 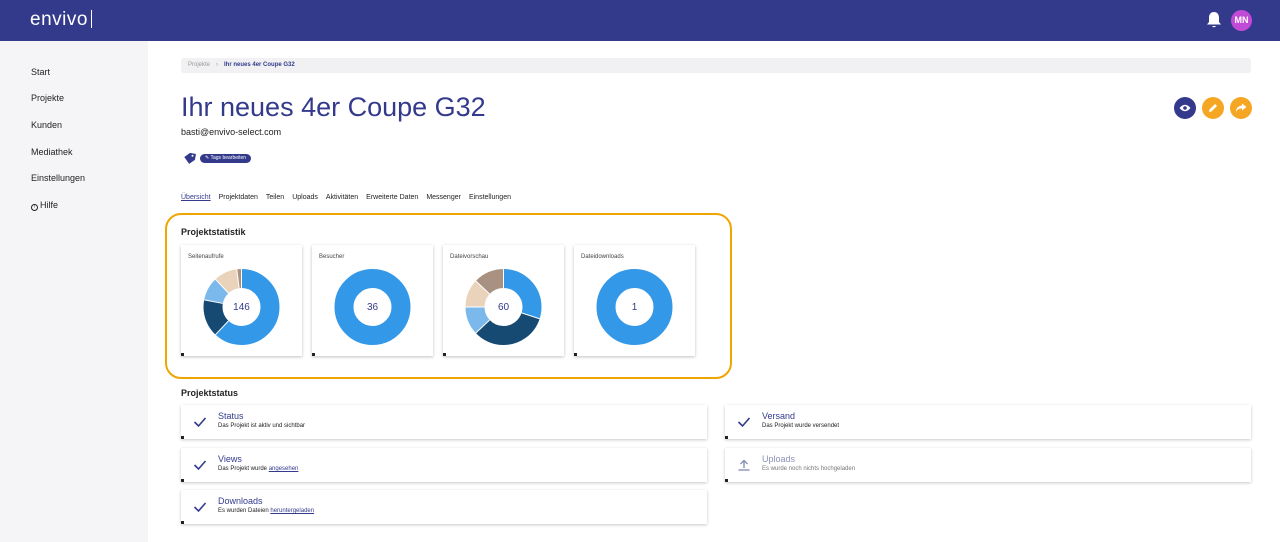 What do you see at coordinates (988, 422) in the screenshot?
I see `status-card-versand: Versand Das Projekt wurde versendet` at bounding box center [988, 422].